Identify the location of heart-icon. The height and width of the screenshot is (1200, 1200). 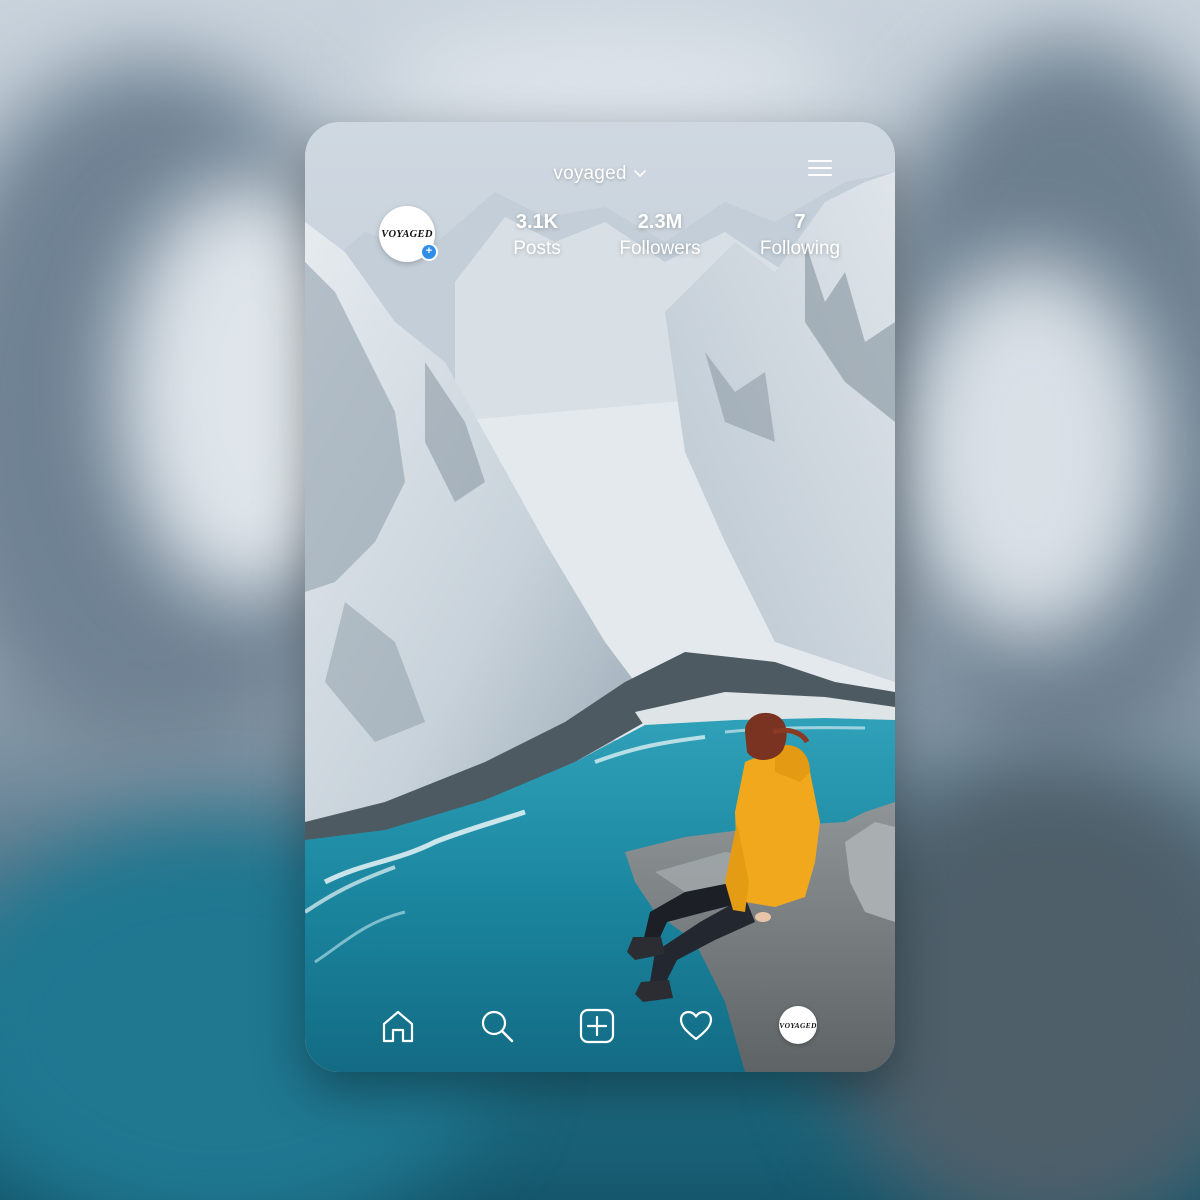
(696, 1025).